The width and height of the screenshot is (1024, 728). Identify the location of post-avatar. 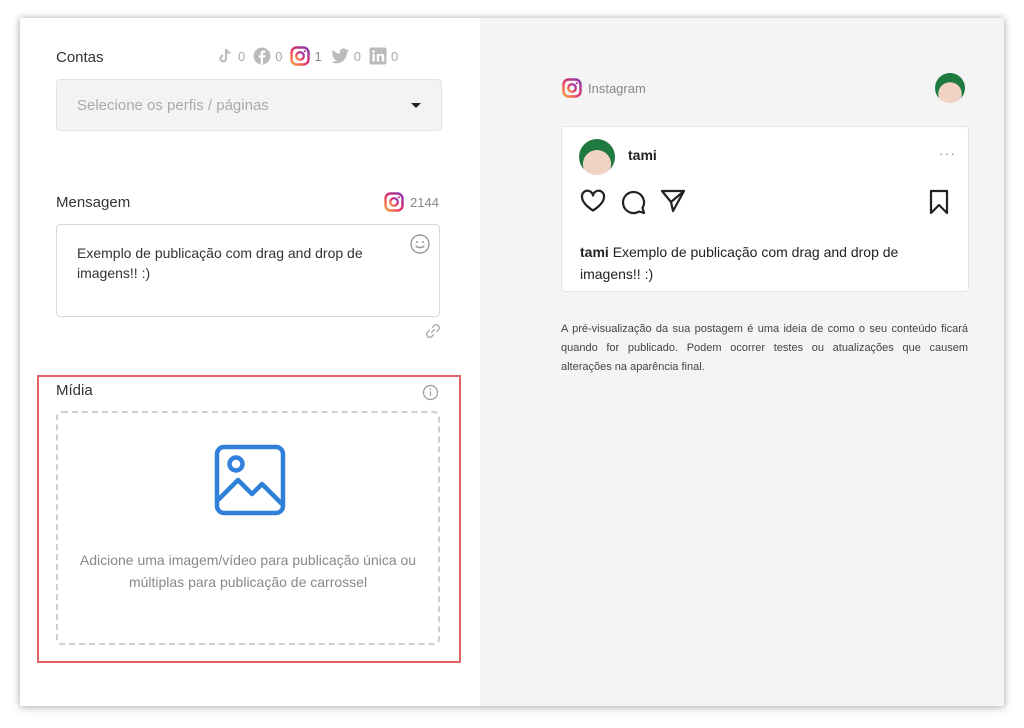
(597, 157).